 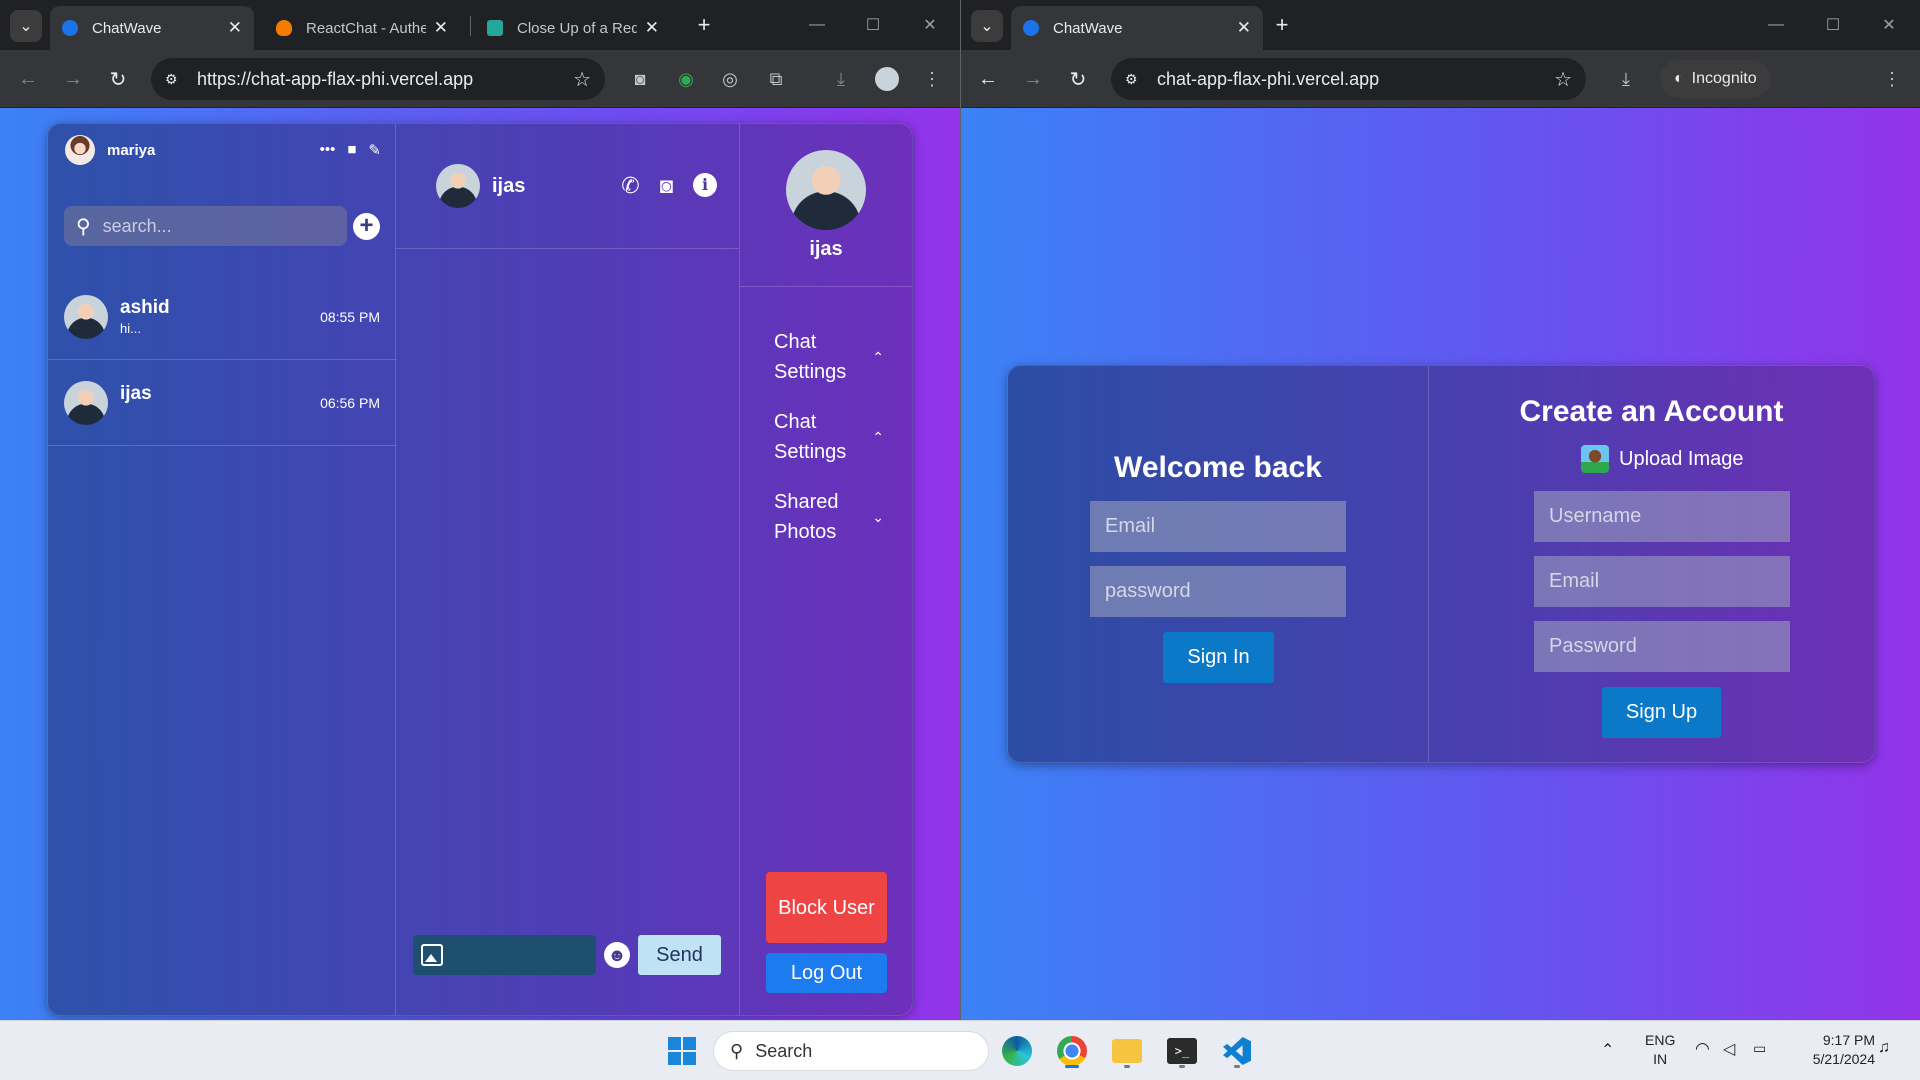 What do you see at coordinates (1182, 1051) in the screenshot?
I see `terminal-icon: >_` at bounding box center [1182, 1051].